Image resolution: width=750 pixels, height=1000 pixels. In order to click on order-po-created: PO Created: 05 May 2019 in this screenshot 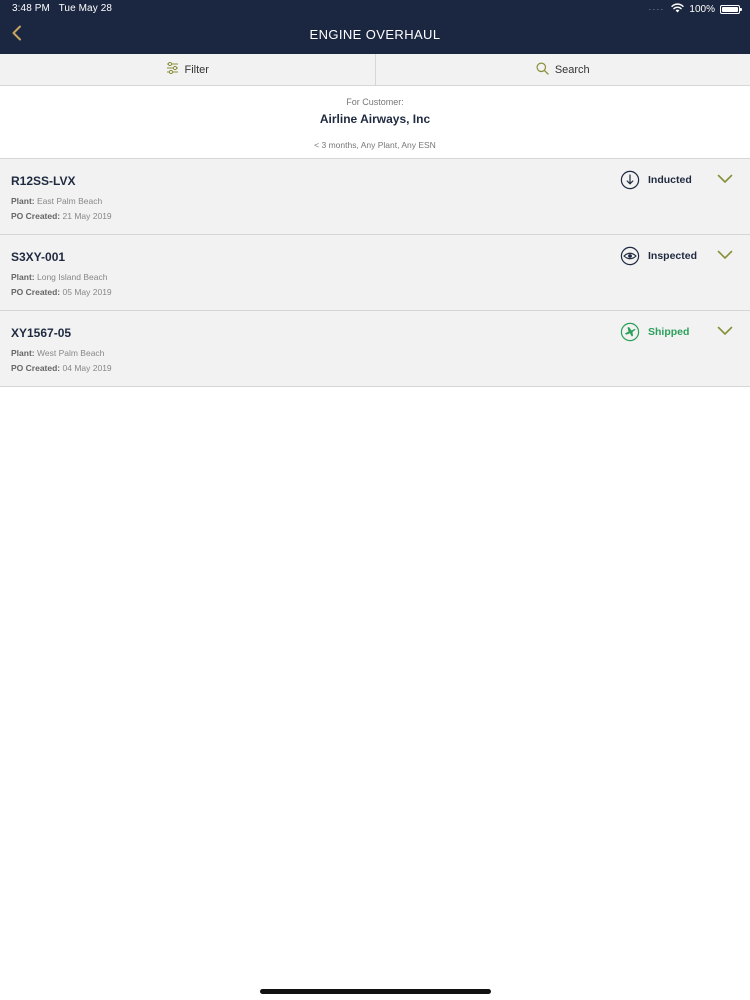, I will do `click(61, 292)`.